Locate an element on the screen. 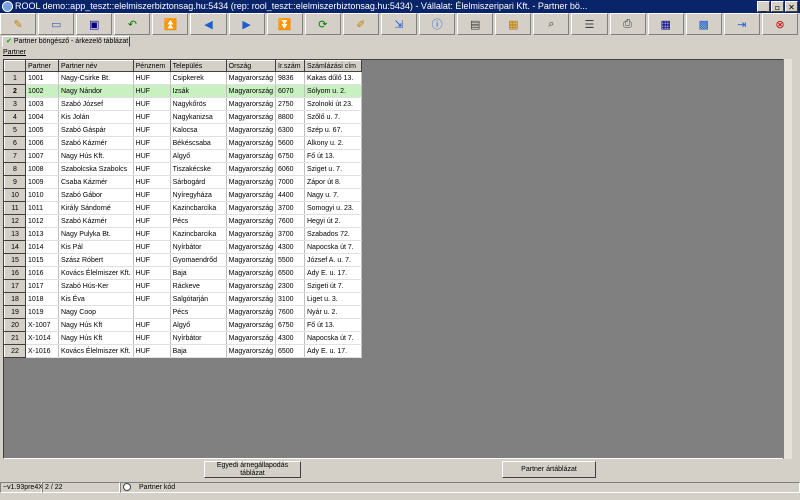 Image resolution: width=800 pixels, height=500 pixels. first-record-button: ⏫ is located at coordinates (170, 24).